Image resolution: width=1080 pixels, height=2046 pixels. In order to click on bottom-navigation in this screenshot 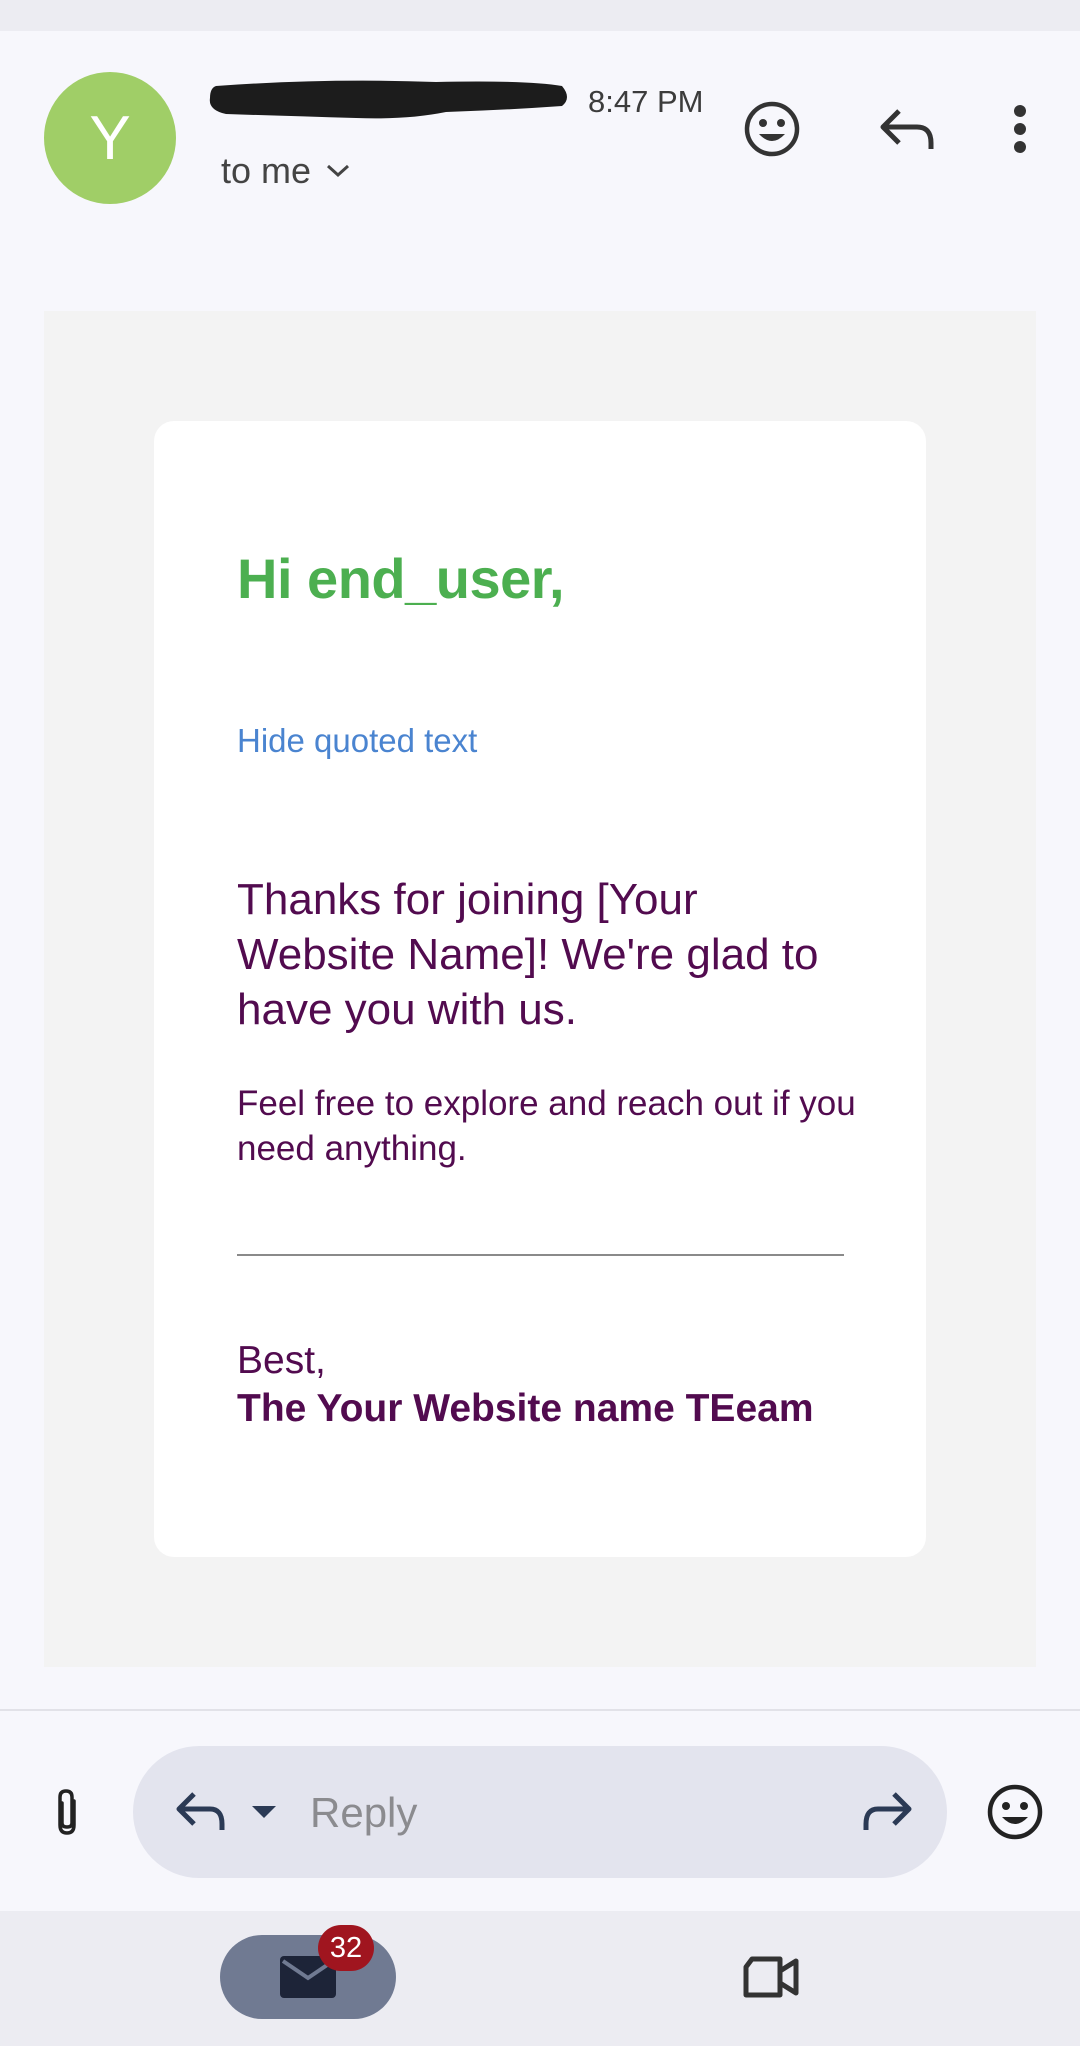, I will do `click(540, 1978)`.